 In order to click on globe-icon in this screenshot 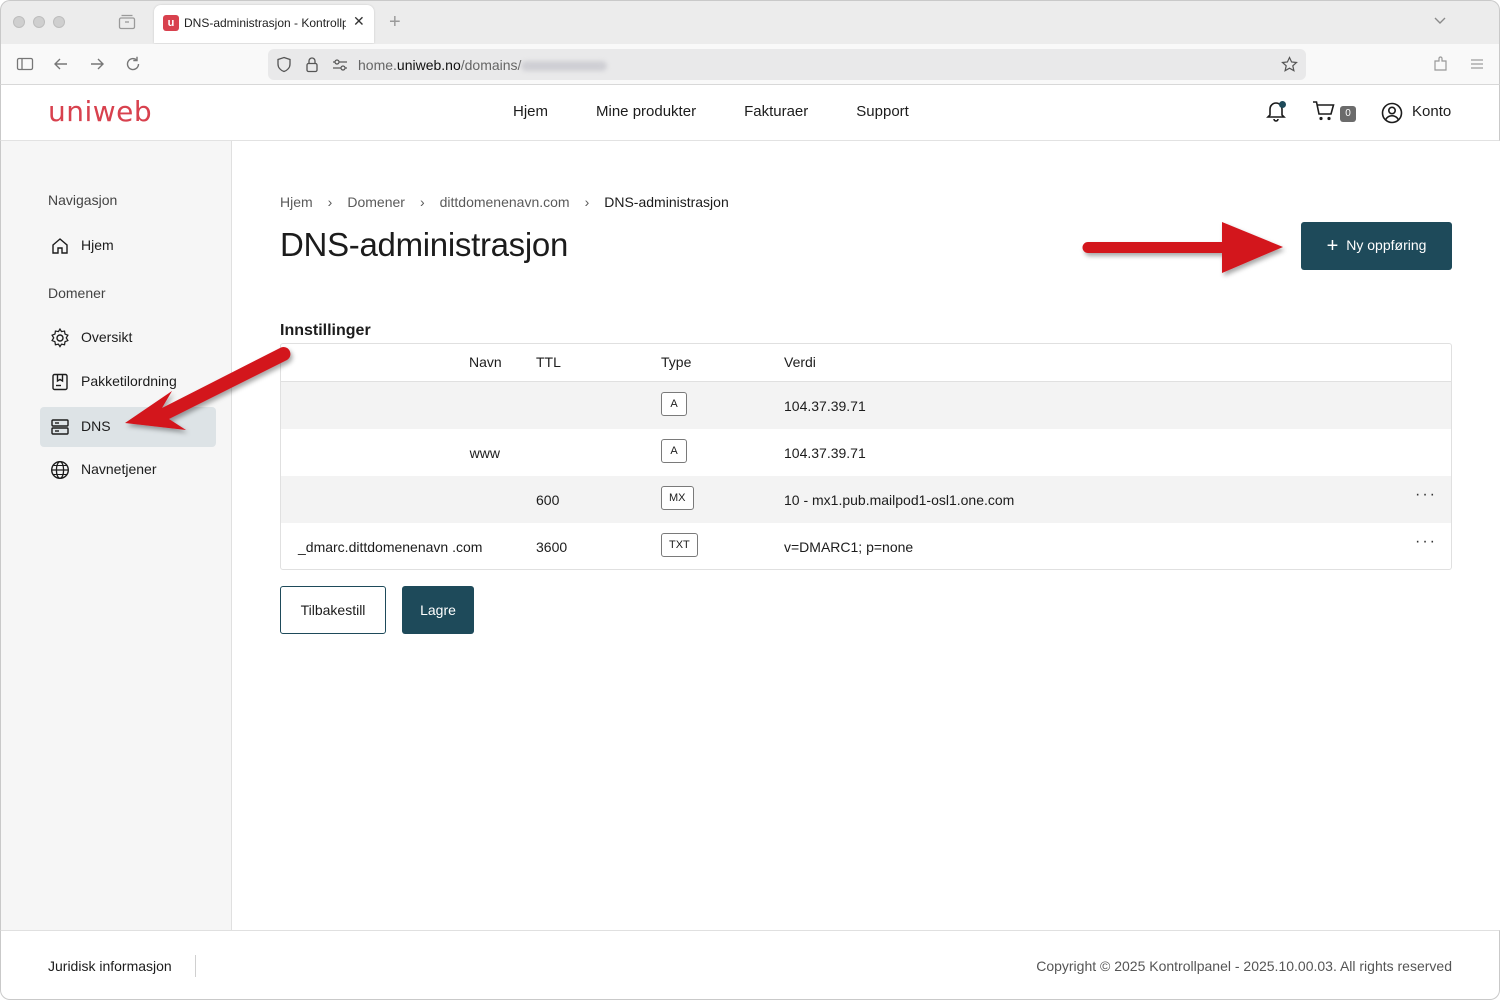, I will do `click(60, 470)`.